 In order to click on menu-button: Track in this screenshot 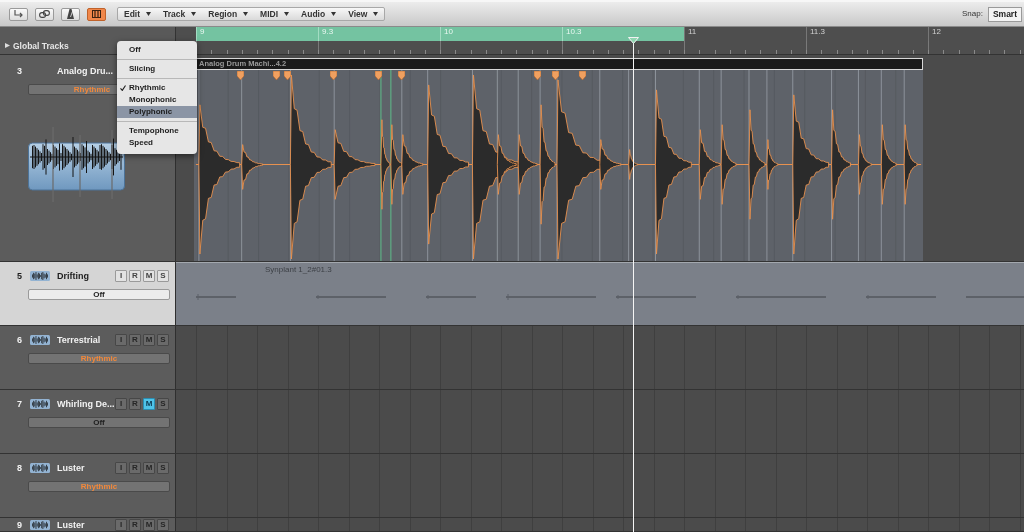, I will do `click(180, 14)`.